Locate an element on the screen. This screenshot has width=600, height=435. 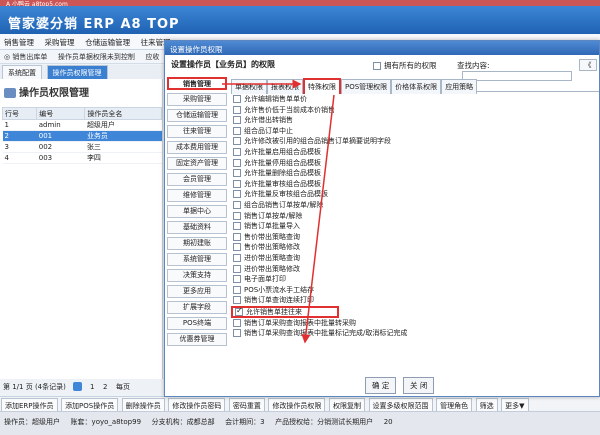
ok-button: 确 定 is located at coordinates (381, 385).